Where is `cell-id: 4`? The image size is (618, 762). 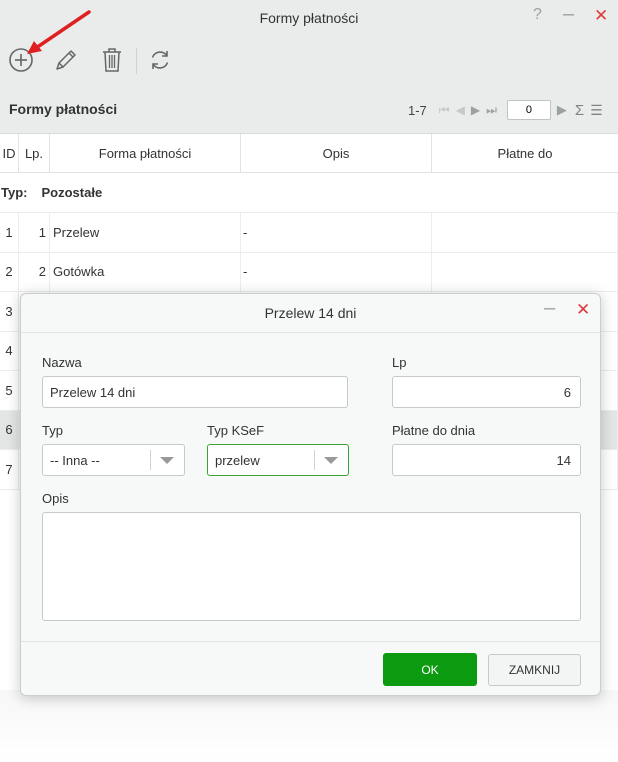 cell-id: 4 is located at coordinates (9, 350).